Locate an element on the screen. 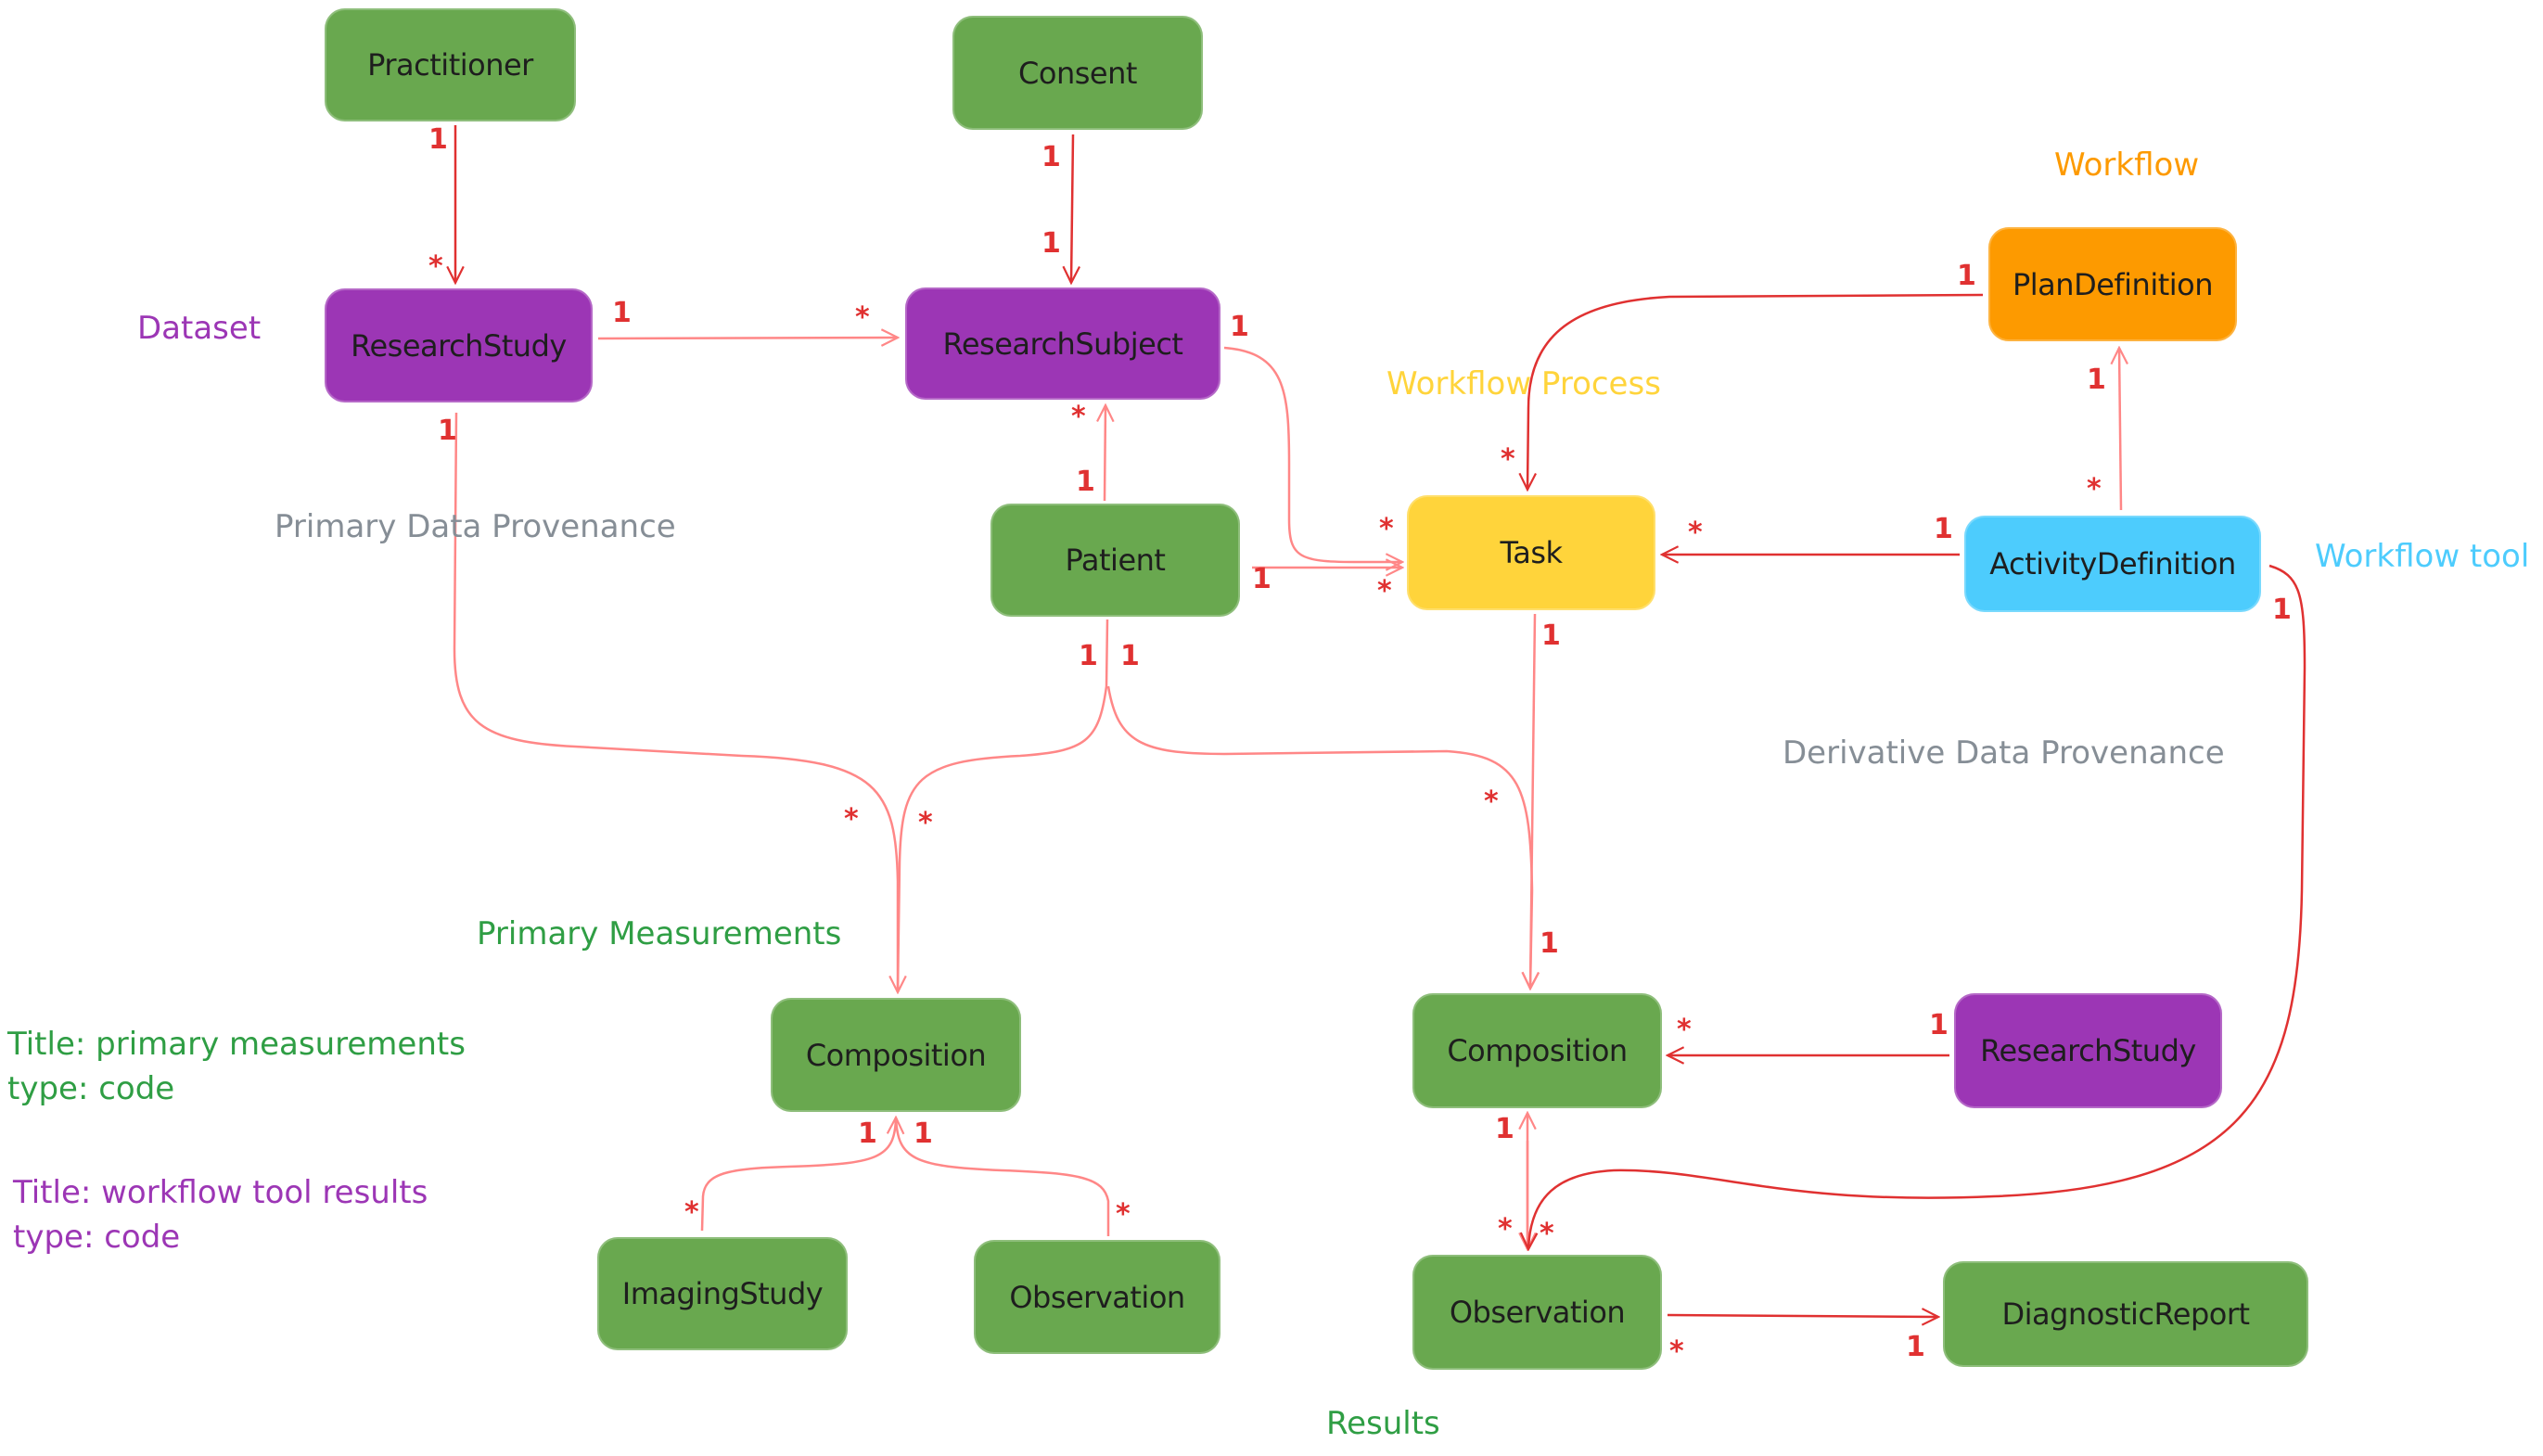 The image size is (2543, 1456). node-research-study: ResearchStudy is located at coordinates (459, 345).